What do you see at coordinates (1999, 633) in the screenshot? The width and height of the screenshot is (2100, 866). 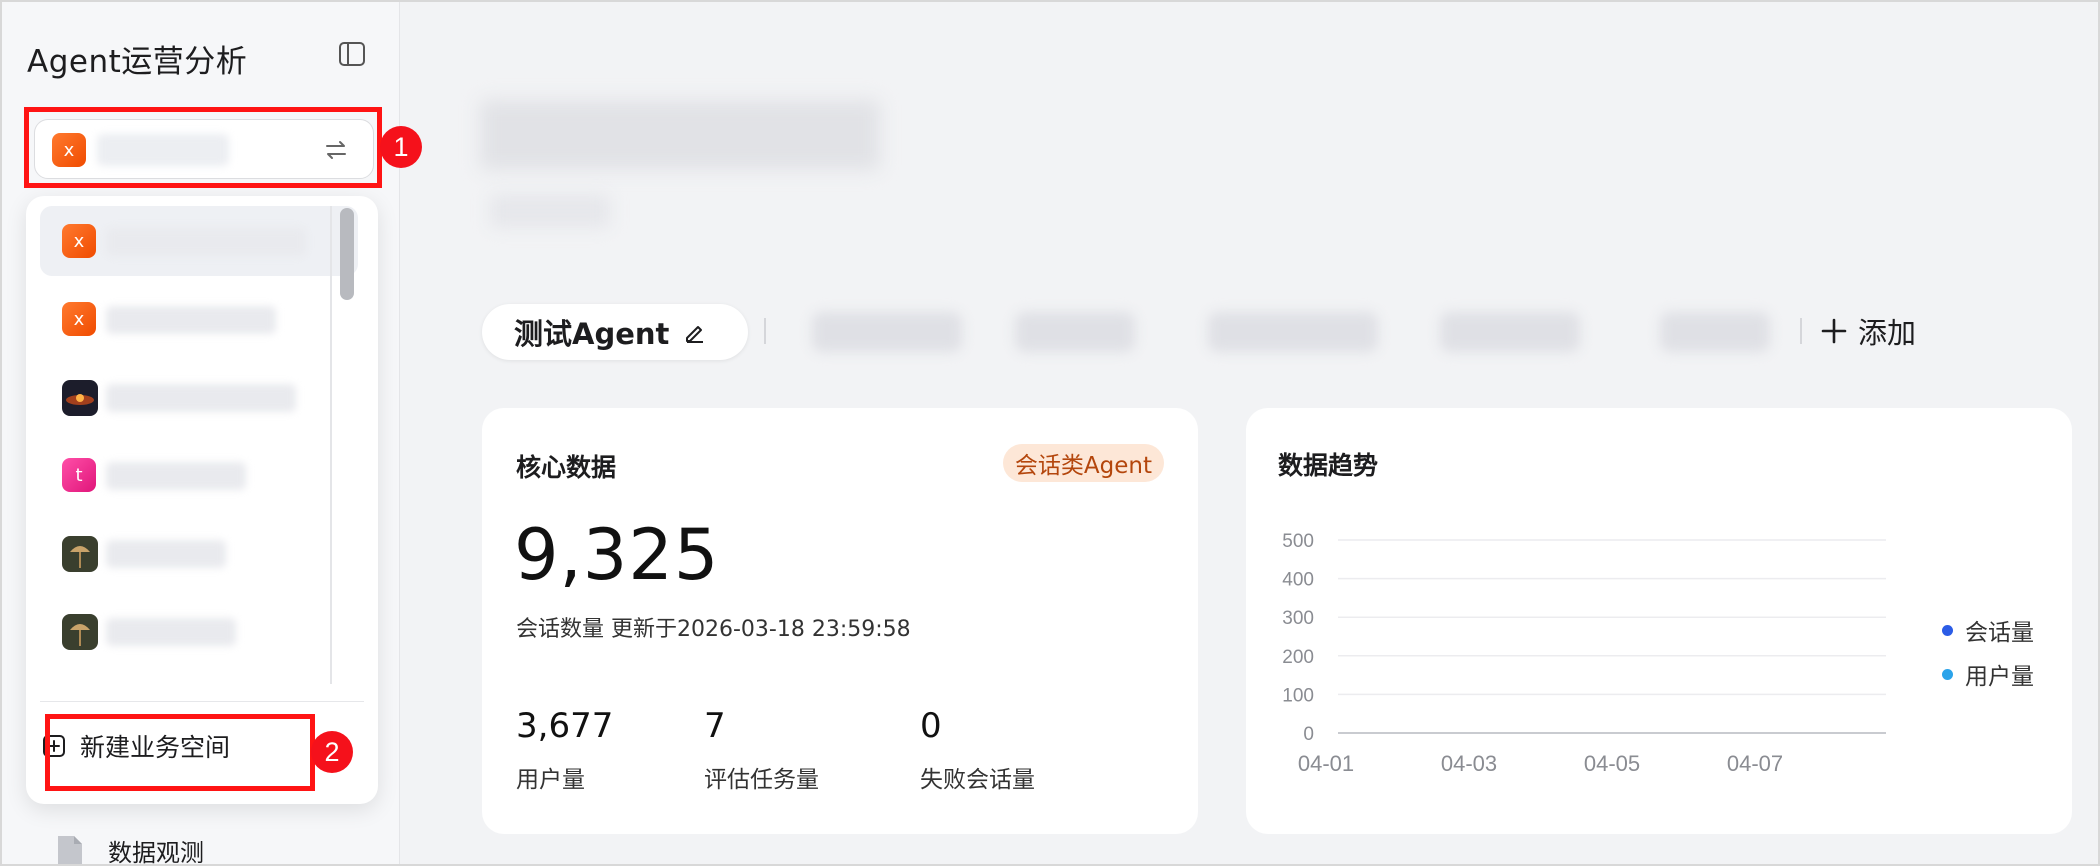 I see `legend-label: 会话量` at bounding box center [1999, 633].